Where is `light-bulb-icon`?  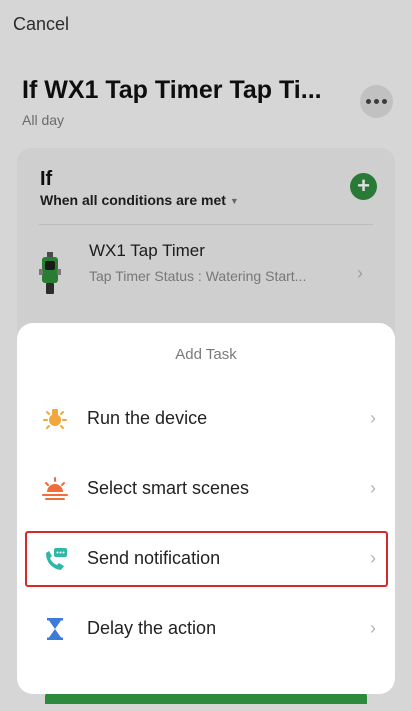 light-bulb-icon is located at coordinates (55, 419).